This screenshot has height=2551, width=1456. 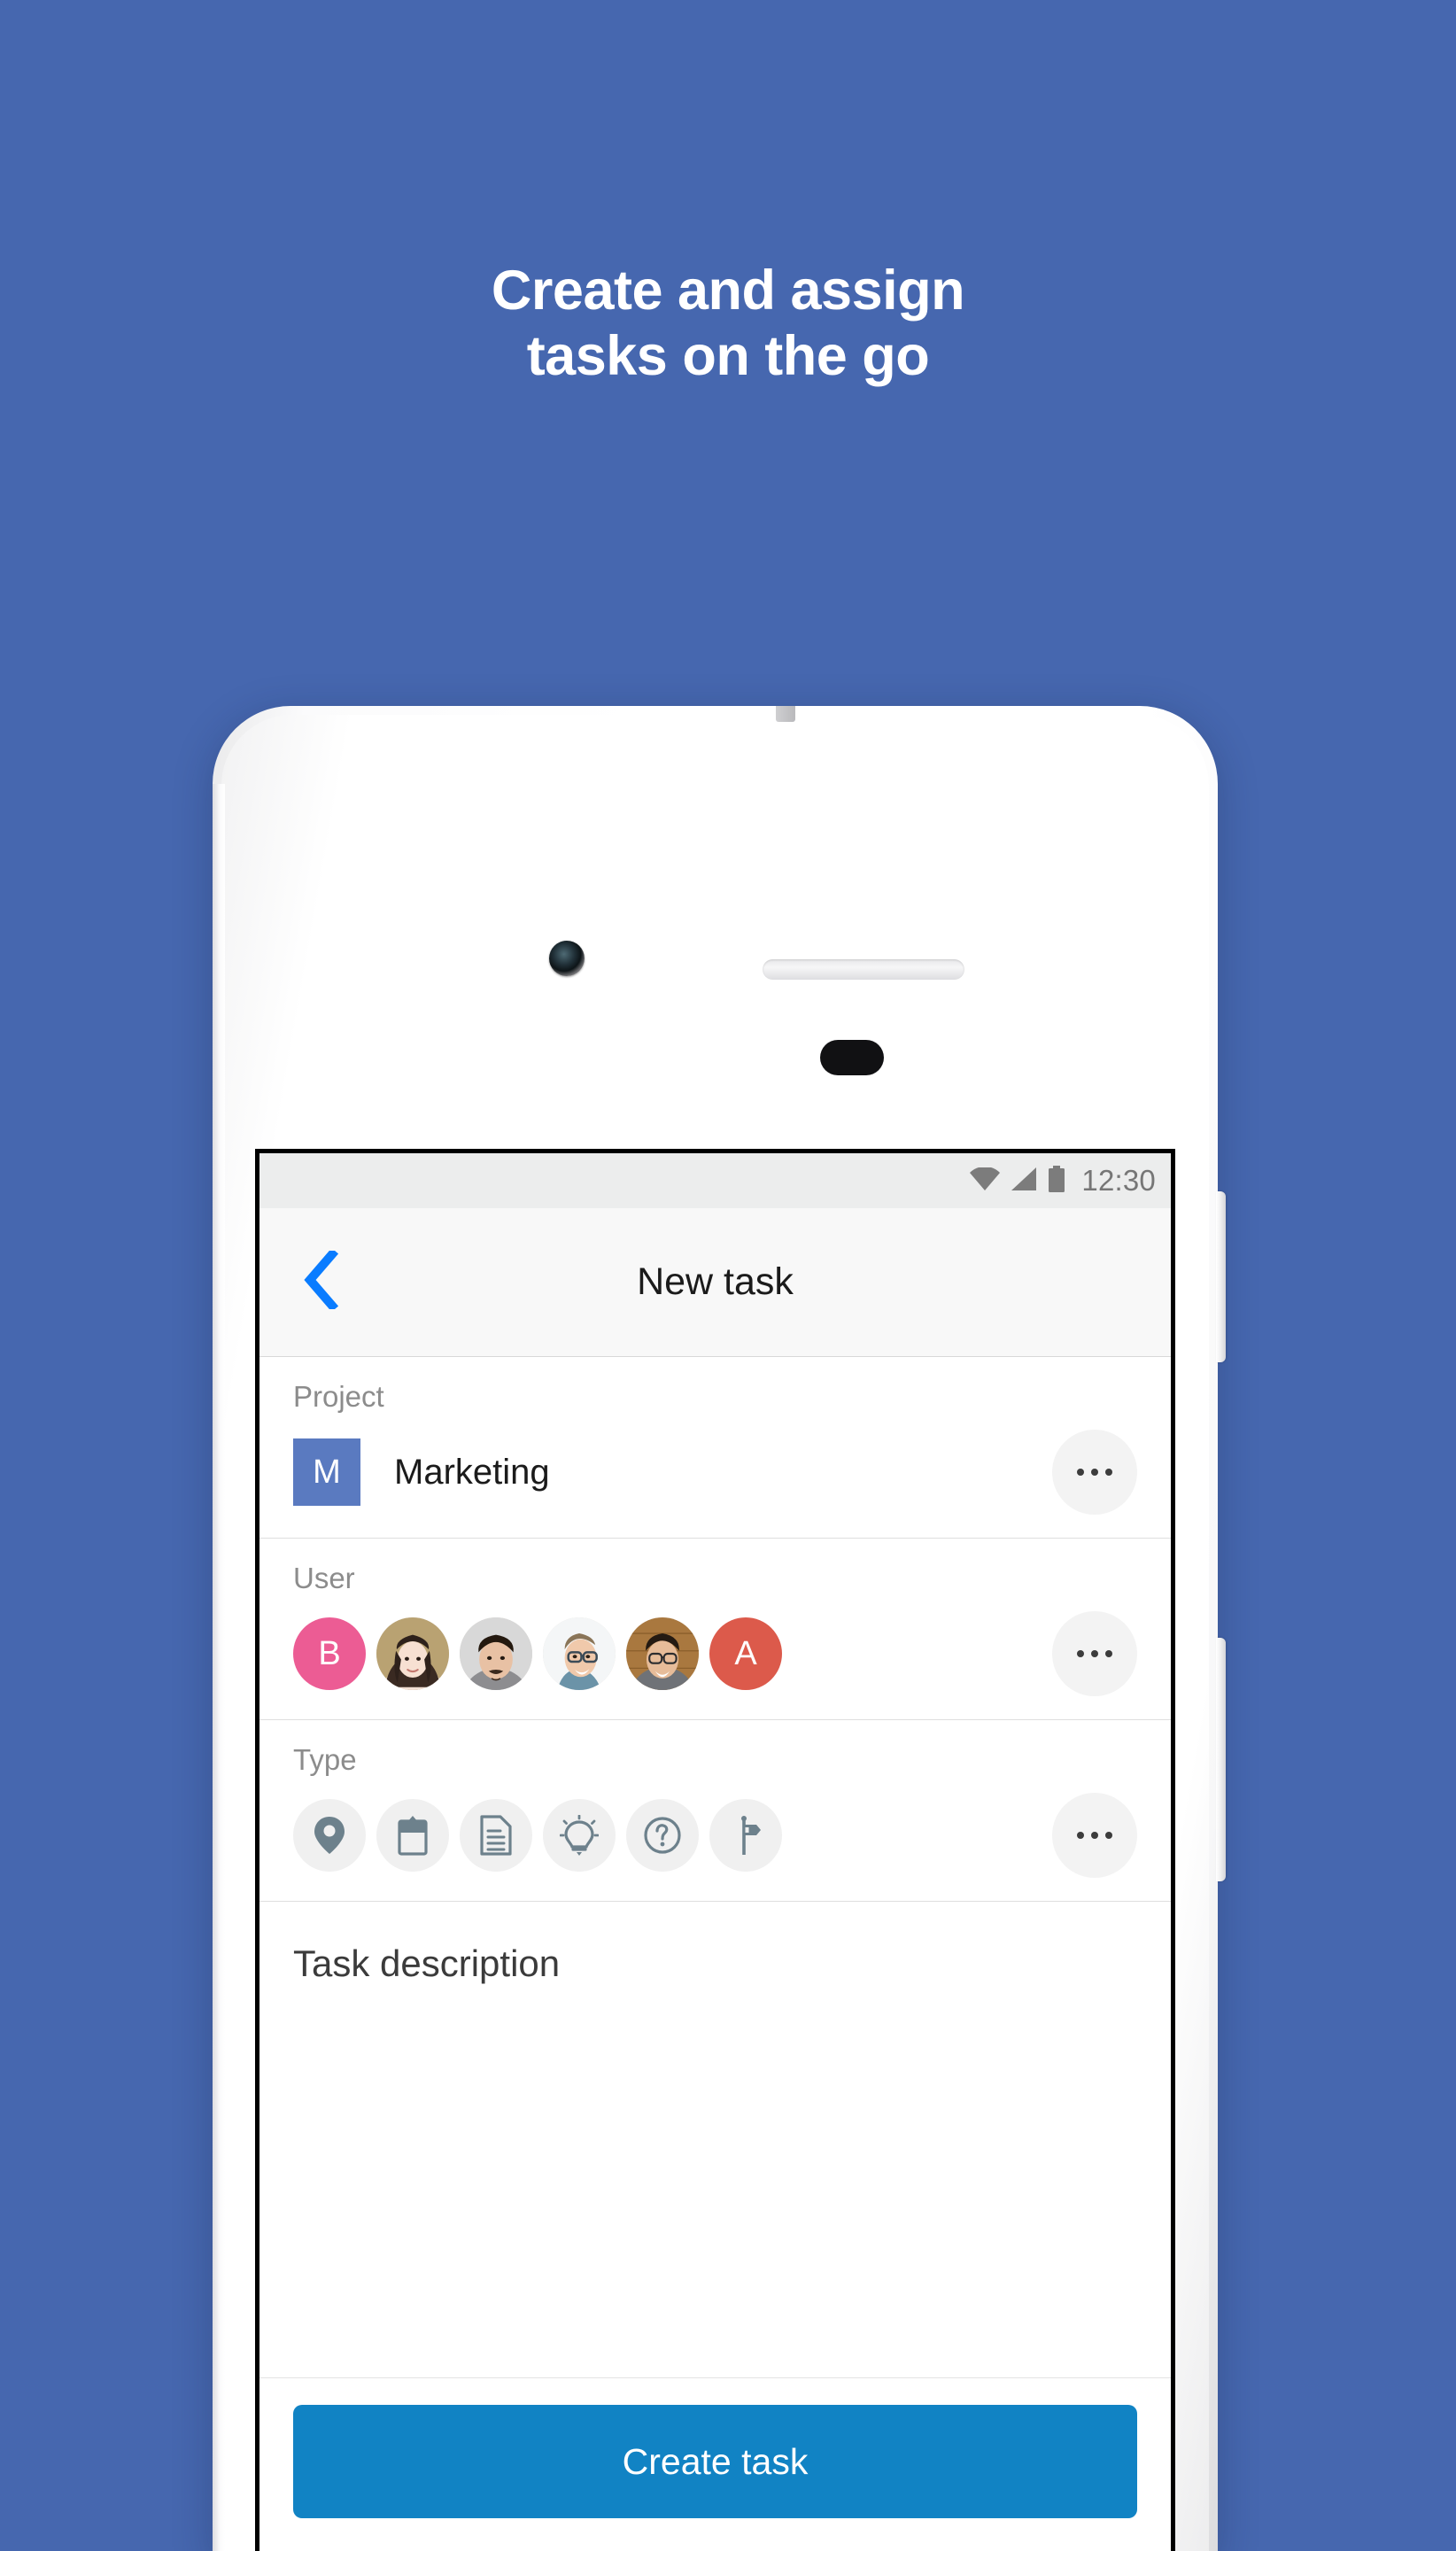 I want to click on avatar-initial: A, so click(x=745, y=1653).